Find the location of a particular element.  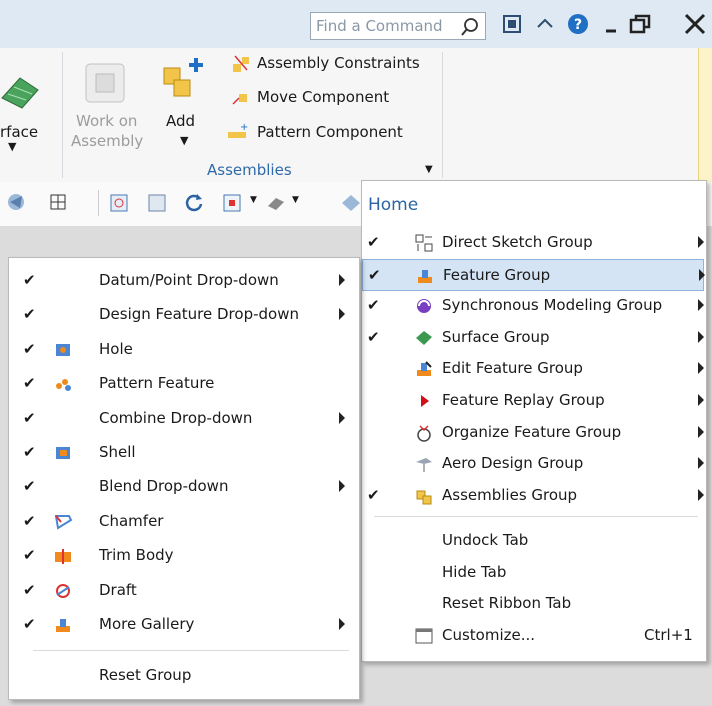

menu-item-label: Synchronous Modeling Group is located at coordinates (552, 305).